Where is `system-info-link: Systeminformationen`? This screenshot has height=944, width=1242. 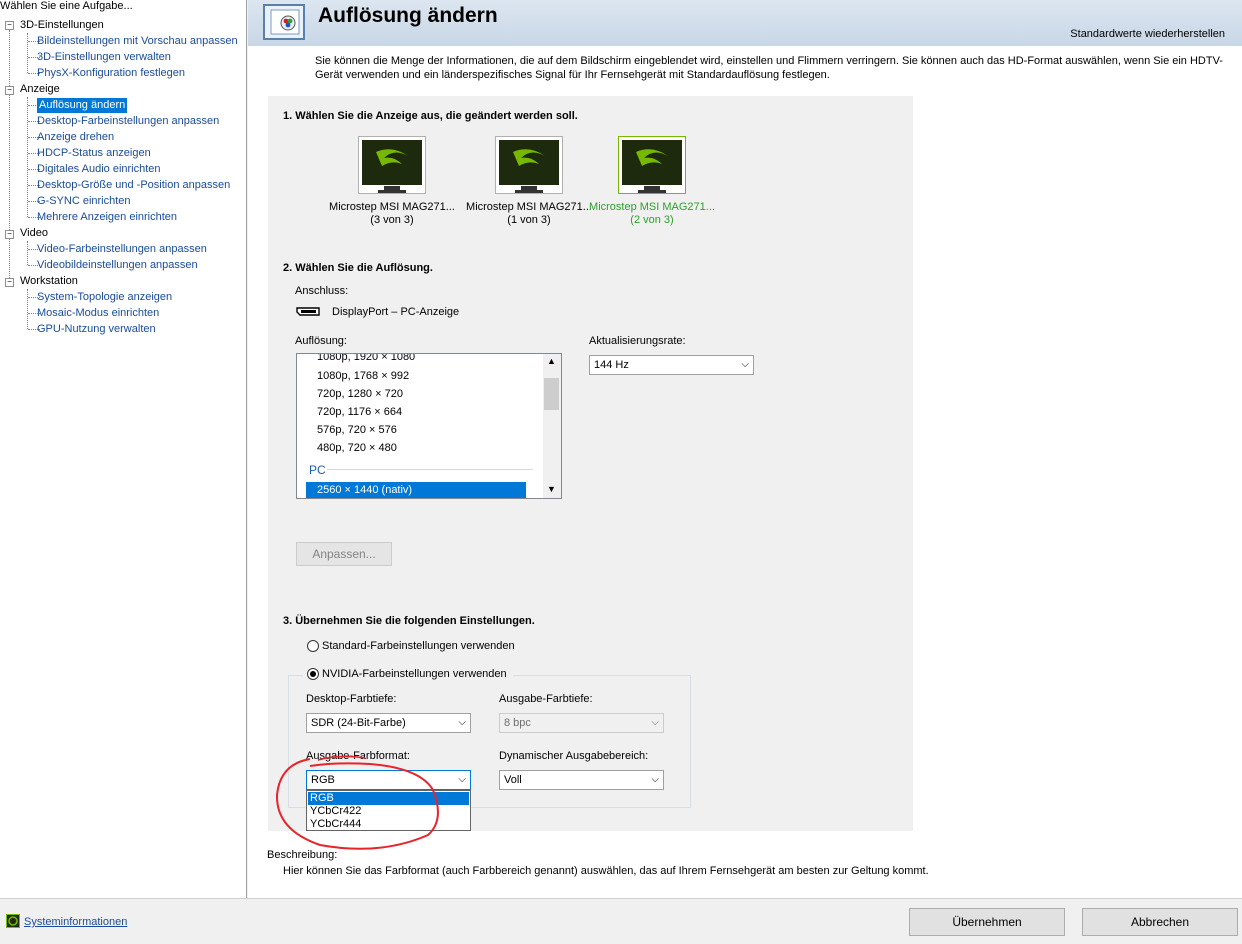
system-info-link: Systeminformationen is located at coordinates (75, 922).